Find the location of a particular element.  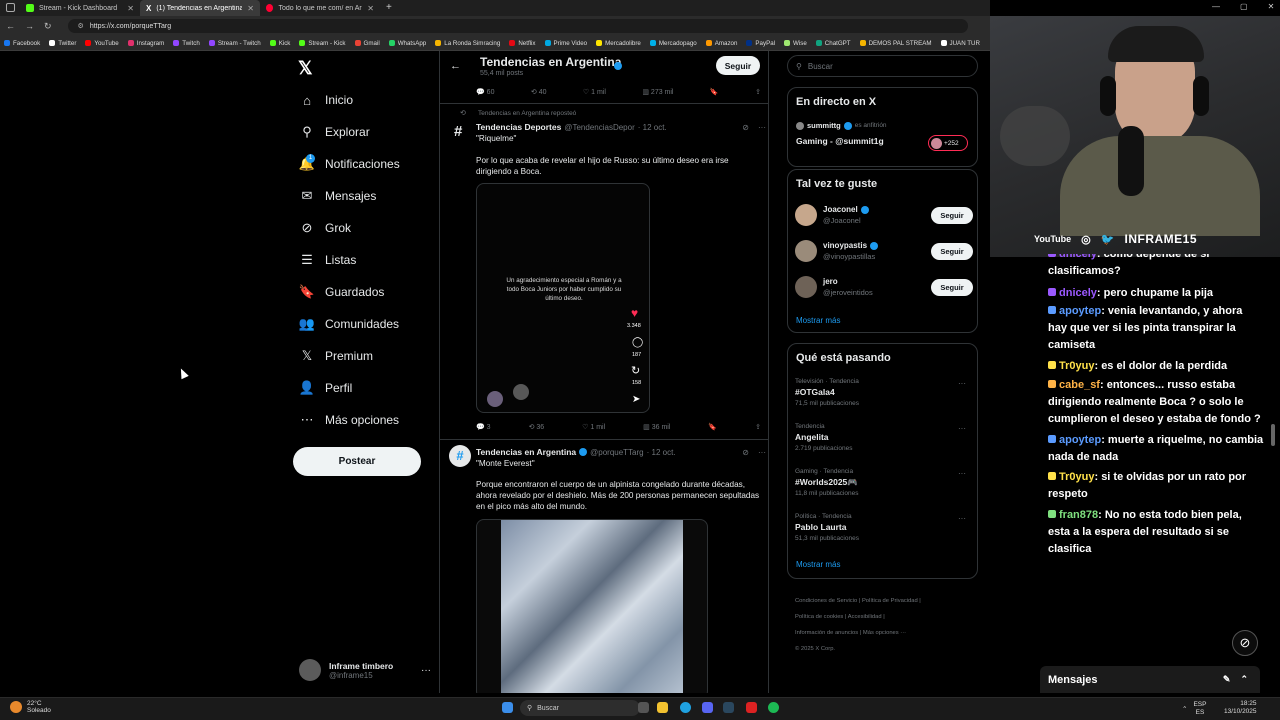

eye-off-icon: ⊘ is located at coordinates (1245, 643).